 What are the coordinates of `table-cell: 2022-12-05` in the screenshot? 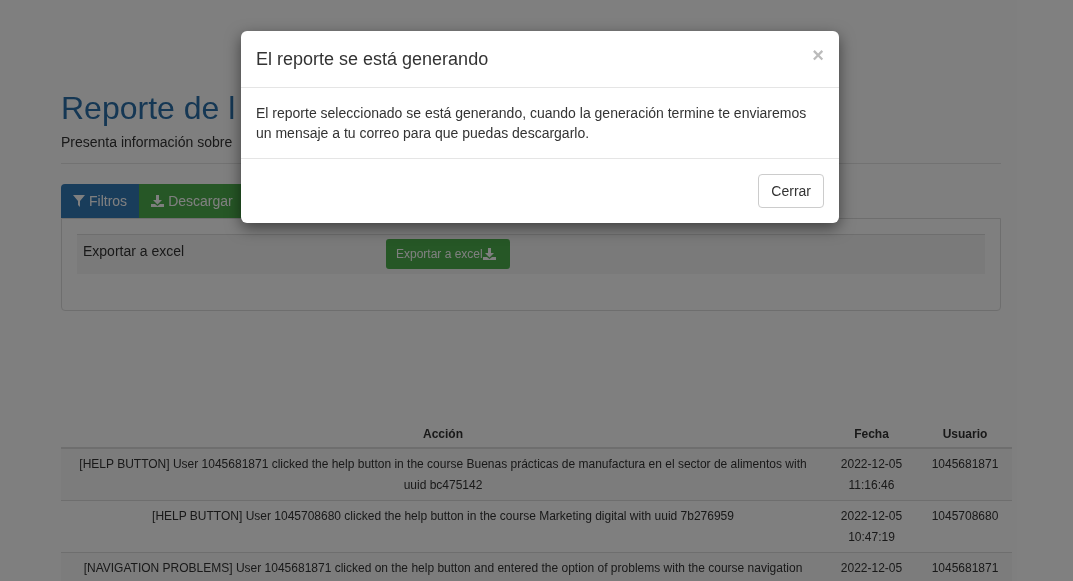 It's located at (871, 566).